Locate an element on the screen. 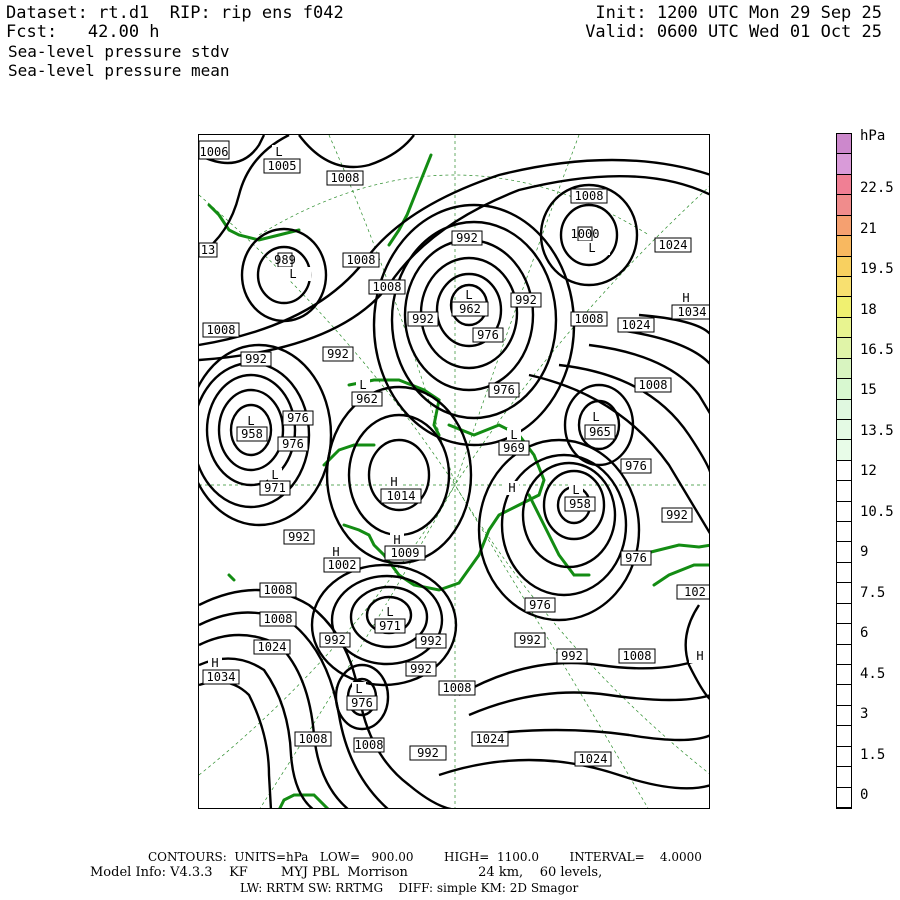  color-bar-tick-label: 10.5 is located at coordinates (877, 512).